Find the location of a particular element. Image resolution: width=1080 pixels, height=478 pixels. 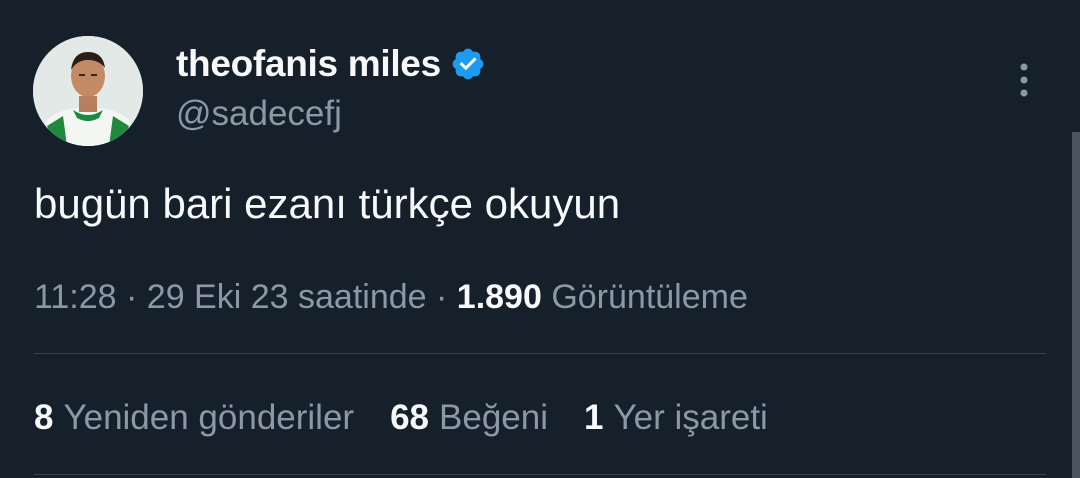

stat-bookmarks: 1 Yer işareti is located at coordinates (676, 418).